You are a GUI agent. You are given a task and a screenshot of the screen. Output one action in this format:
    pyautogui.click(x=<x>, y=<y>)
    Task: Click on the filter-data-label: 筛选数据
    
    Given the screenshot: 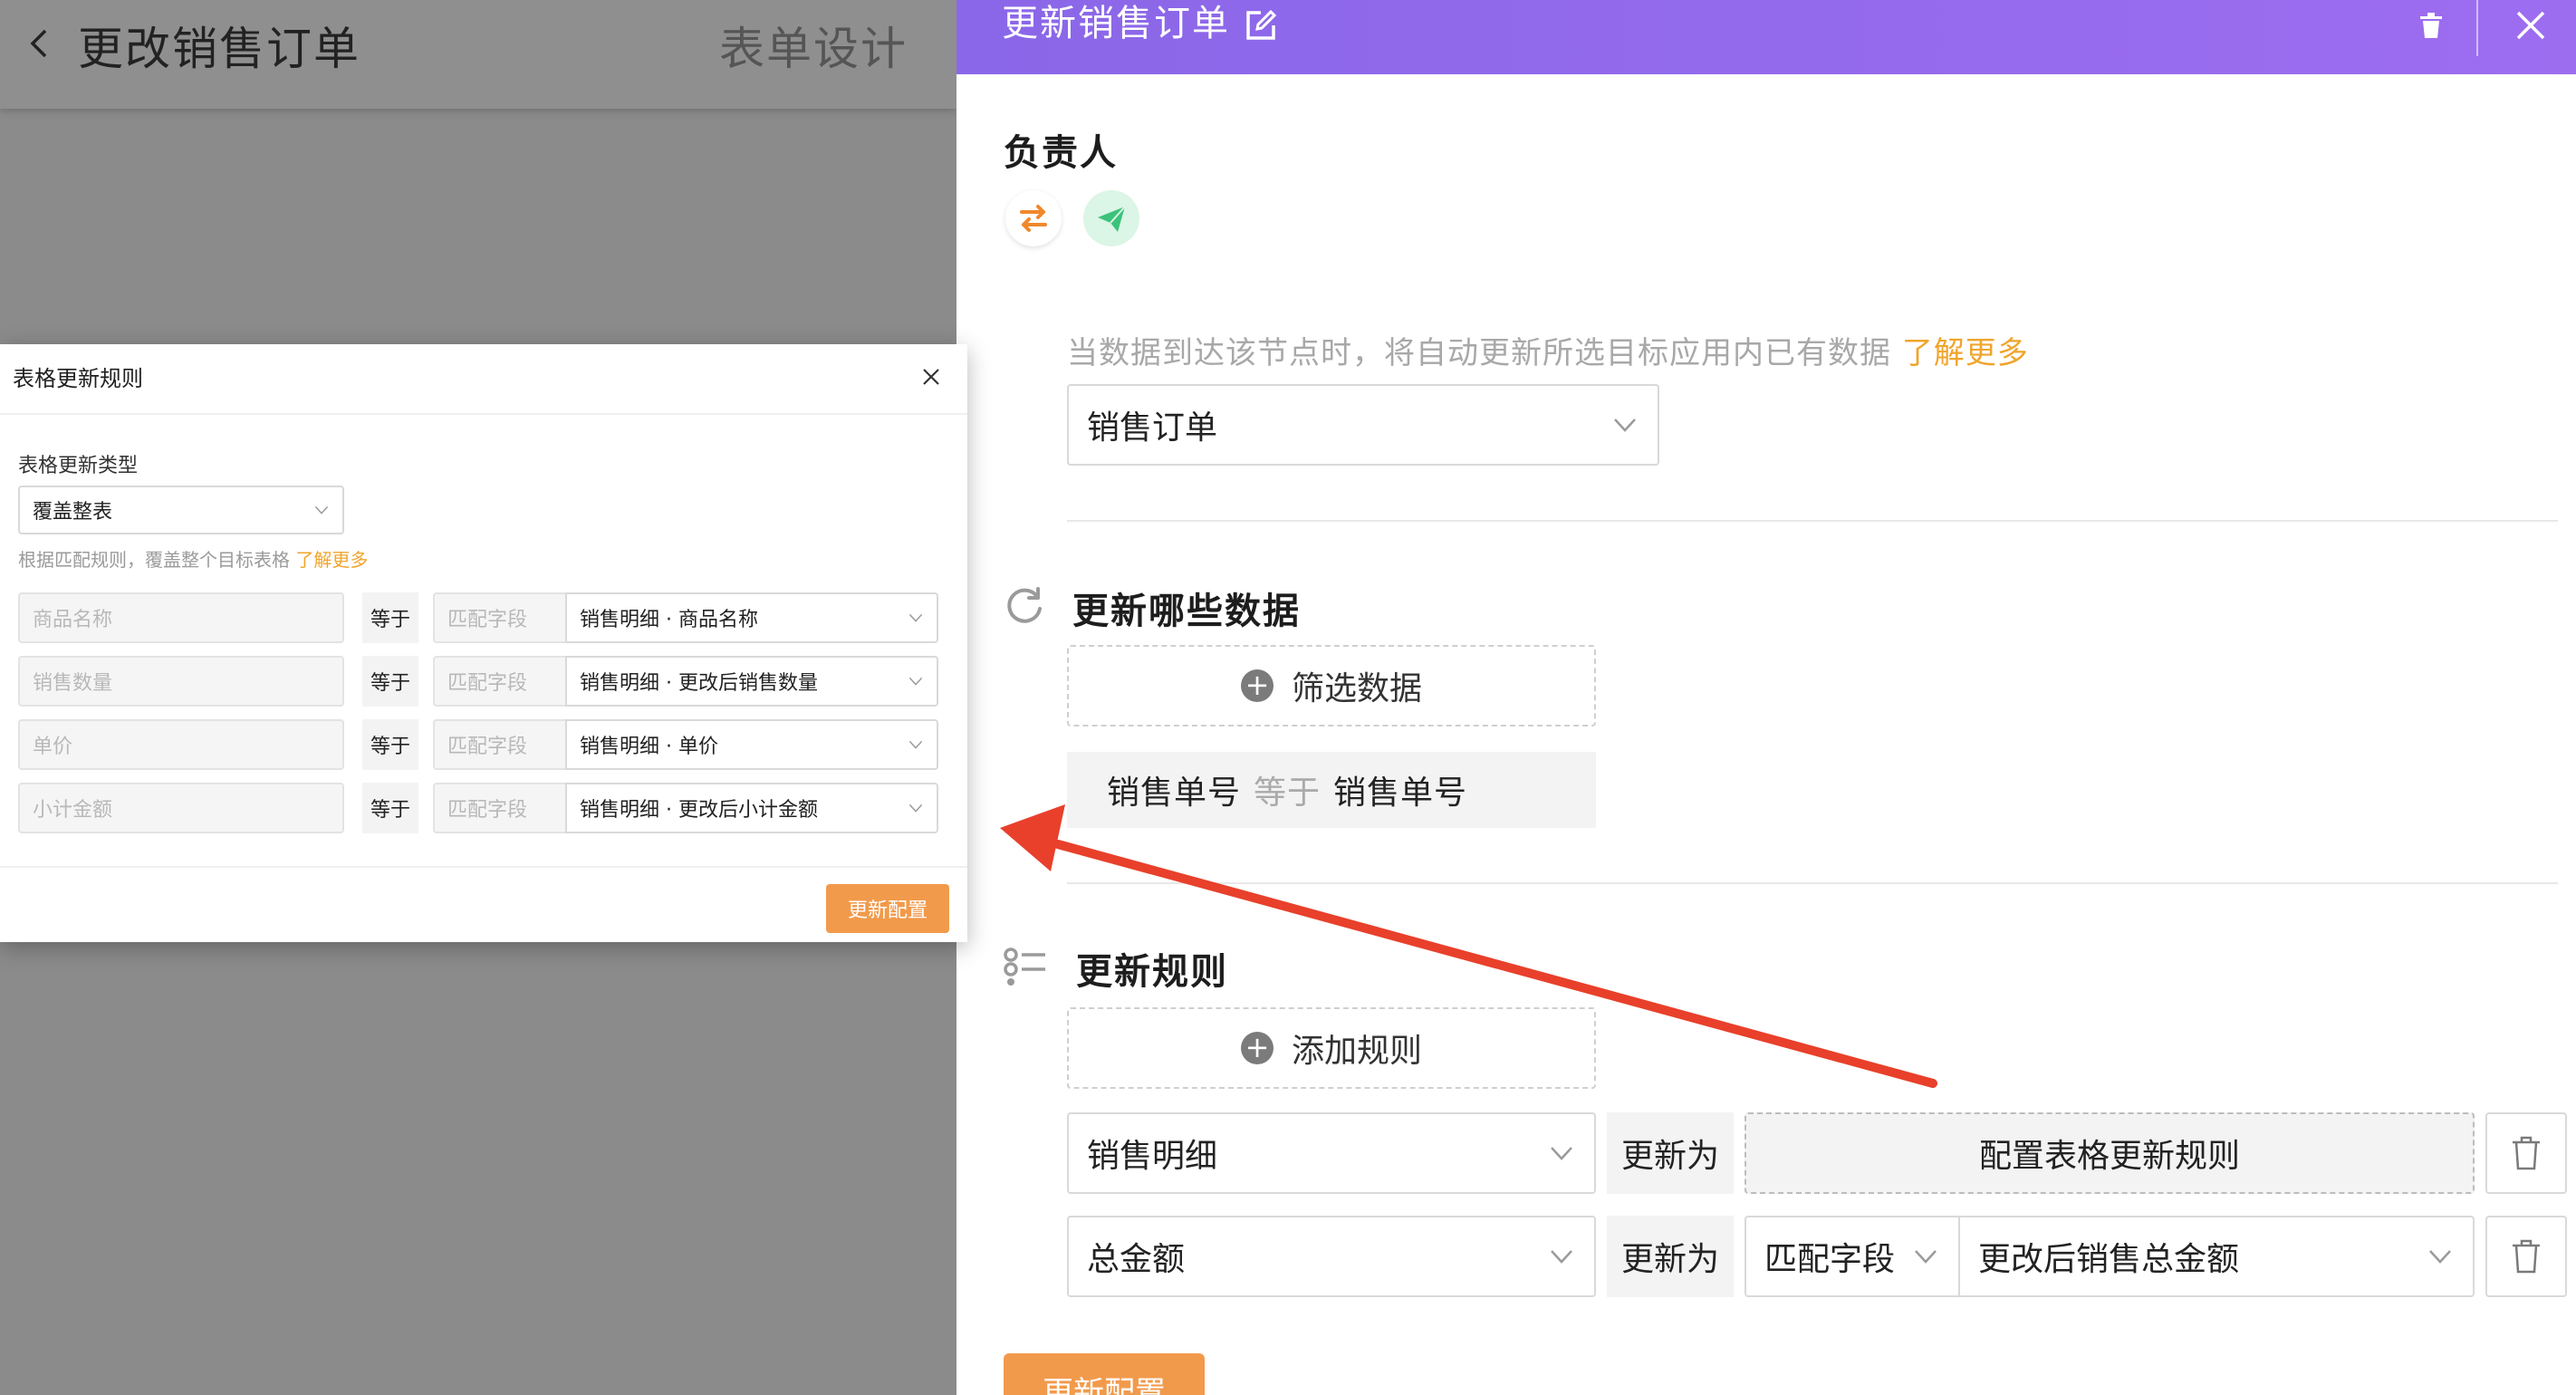 What is the action you would take?
    pyautogui.click(x=1356, y=688)
    